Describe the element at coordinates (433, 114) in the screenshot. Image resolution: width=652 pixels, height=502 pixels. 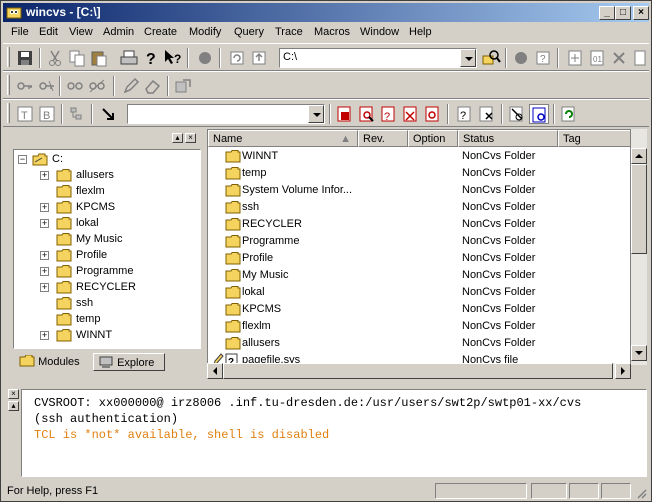
I see `show-changed-icon` at that location.